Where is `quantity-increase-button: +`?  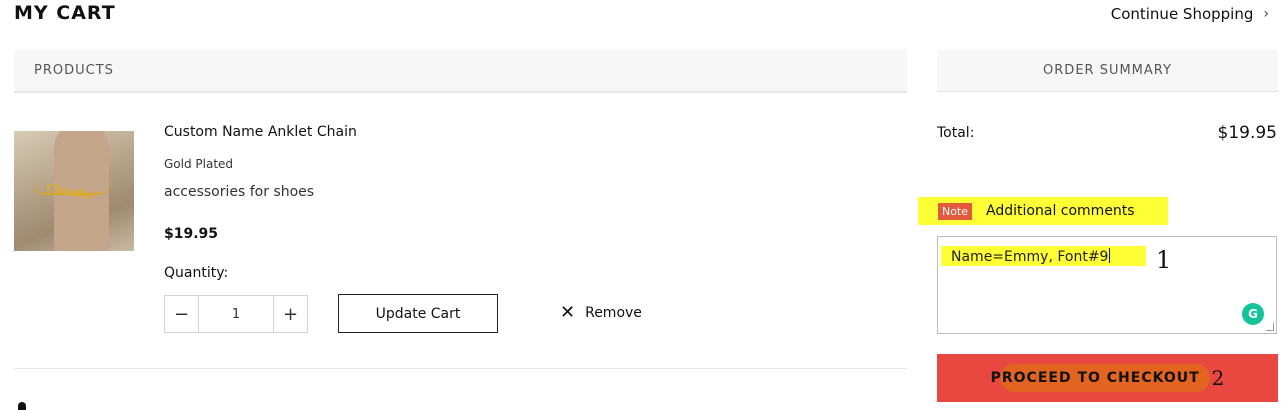
quantity-increase-button: + is located at coordinates (290, 314).